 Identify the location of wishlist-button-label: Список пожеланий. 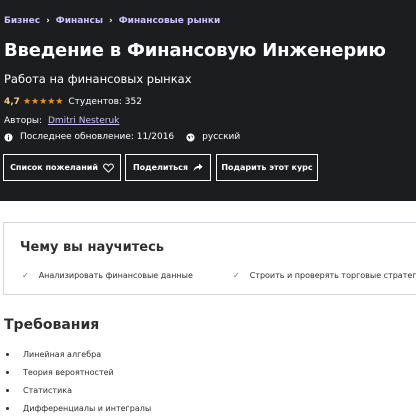
(54, 167).